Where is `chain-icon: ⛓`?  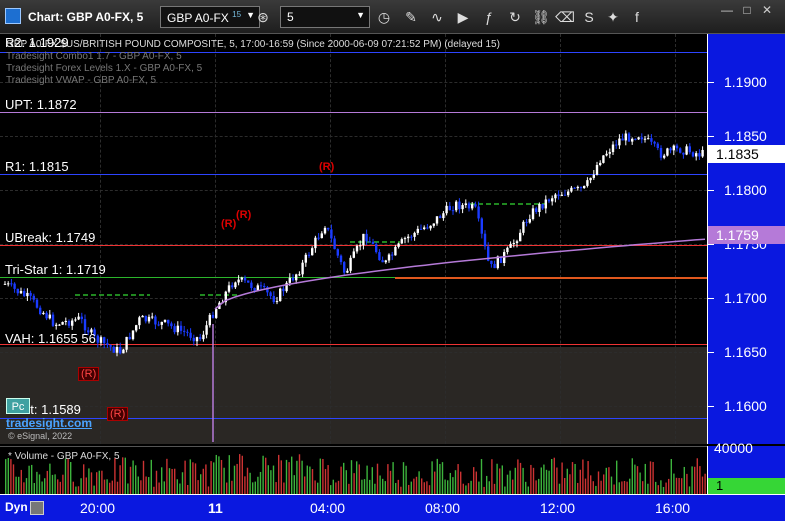 chain-icon: ⛓ is located at coordinates (541, 17).